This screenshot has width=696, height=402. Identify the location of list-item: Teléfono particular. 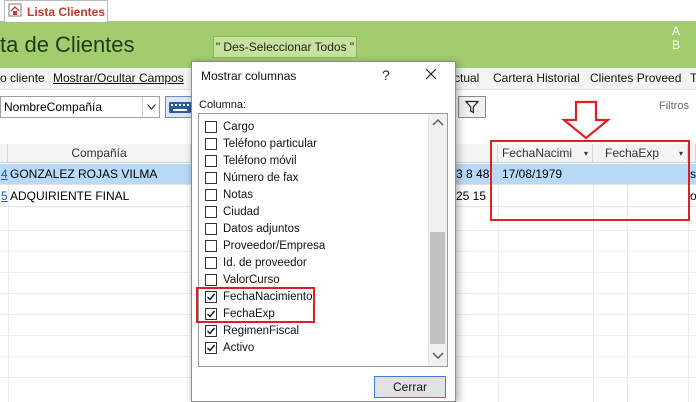
(261, 143).